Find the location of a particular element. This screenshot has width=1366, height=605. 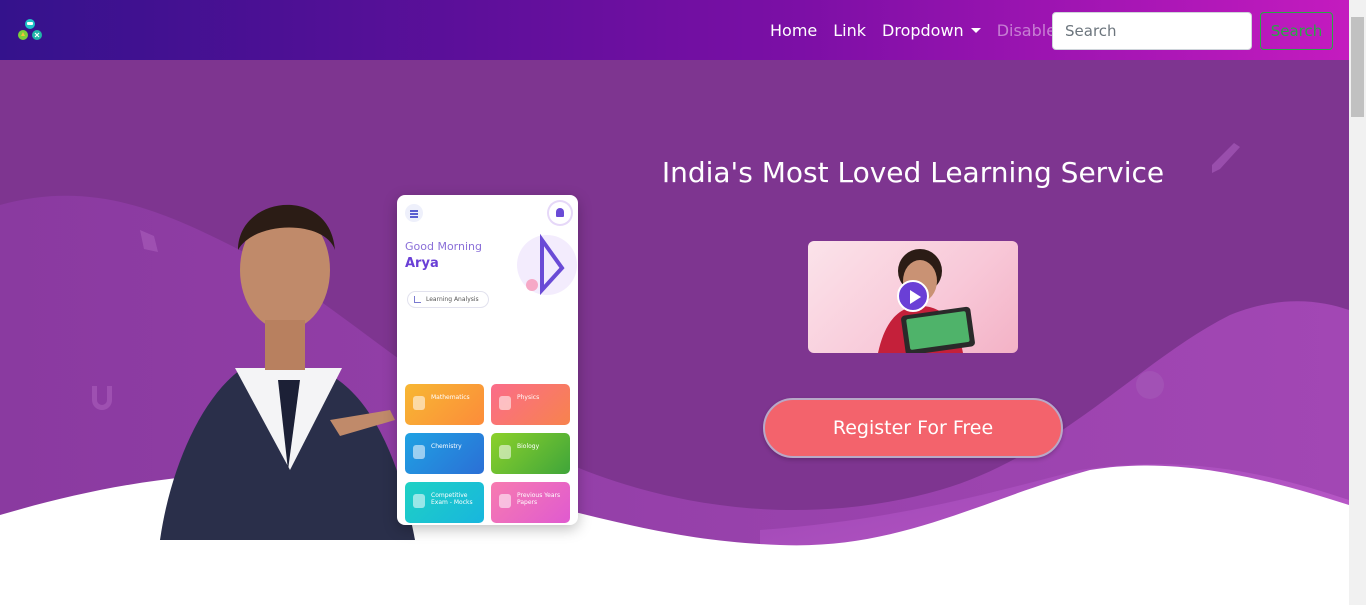

play-icon is located at coordinates (913, 296).